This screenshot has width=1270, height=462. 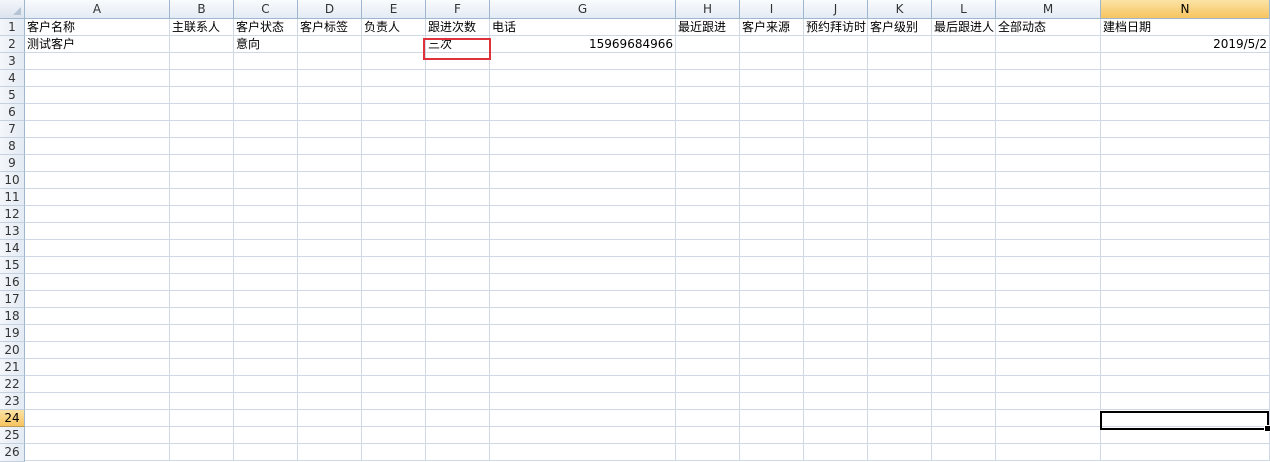 What do you see at coordinates (12, 112) in the screenshot?
I see `row-header-6: 6` at bounding box center [12, 112].